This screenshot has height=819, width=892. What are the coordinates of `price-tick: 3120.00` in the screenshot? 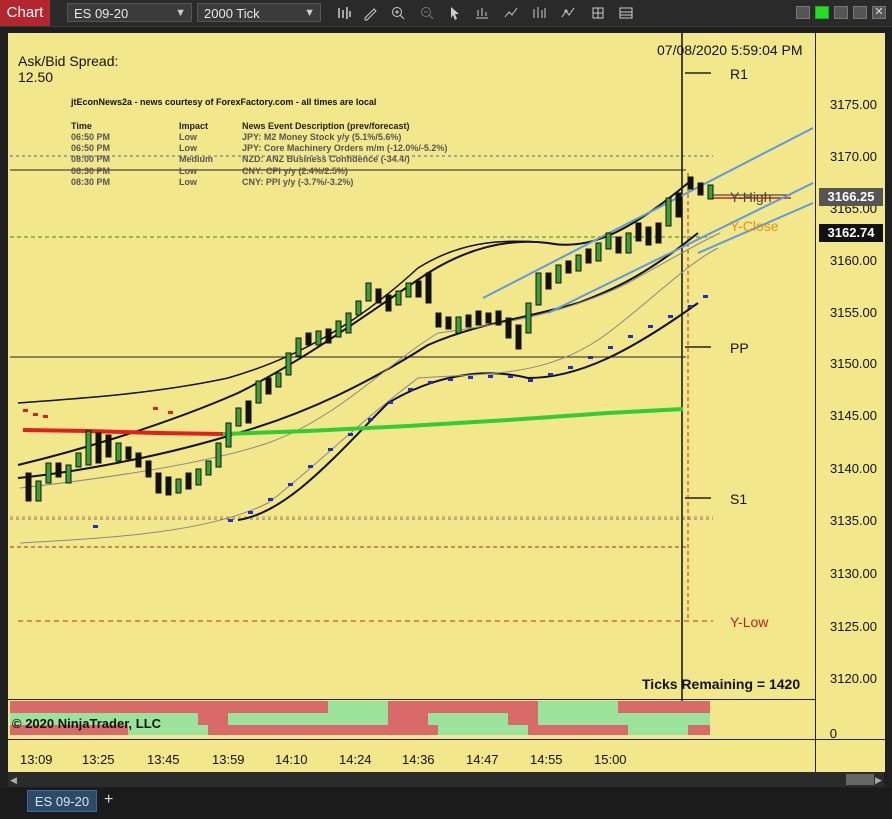 It's located at (853, 678).